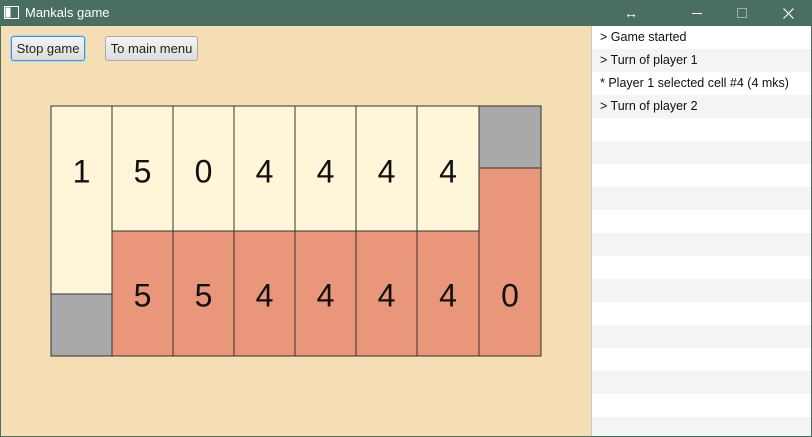  I want to click on log-entry: * Player 1 selected cell #4 (4 mks), so click(701, 83).